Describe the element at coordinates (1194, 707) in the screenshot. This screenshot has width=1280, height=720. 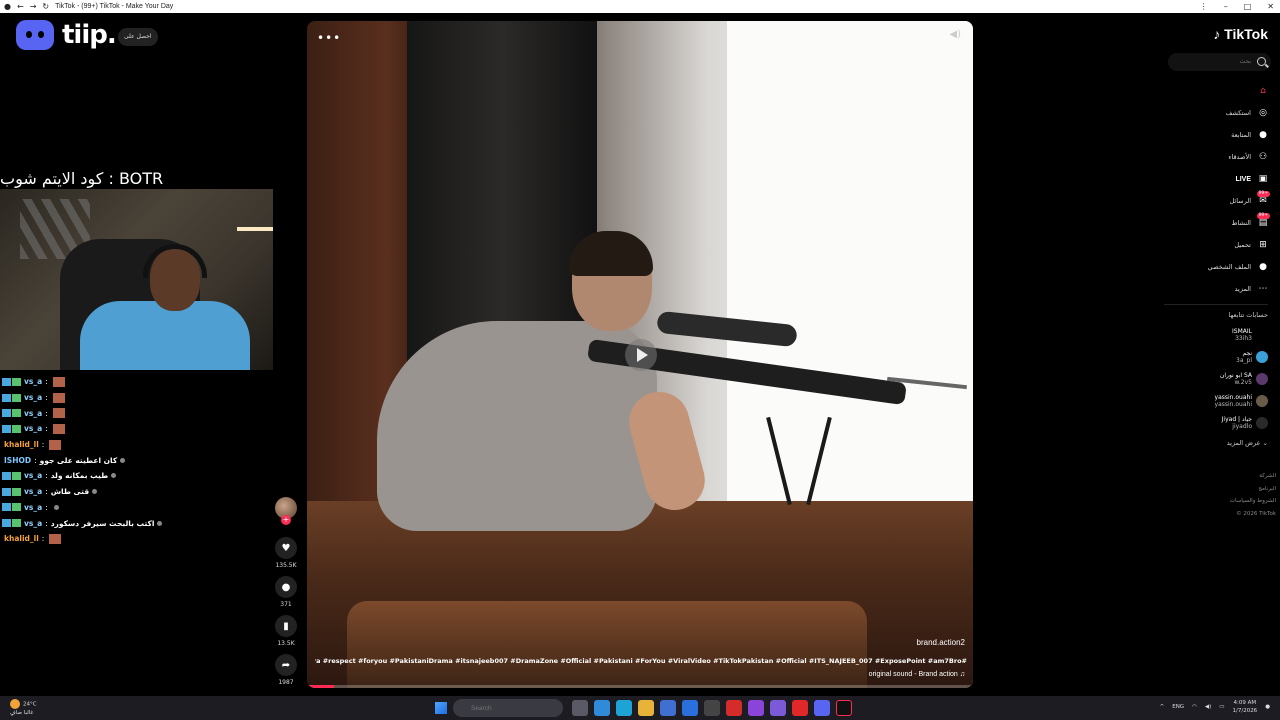
I see `wifi-icon: ◠` at that location.